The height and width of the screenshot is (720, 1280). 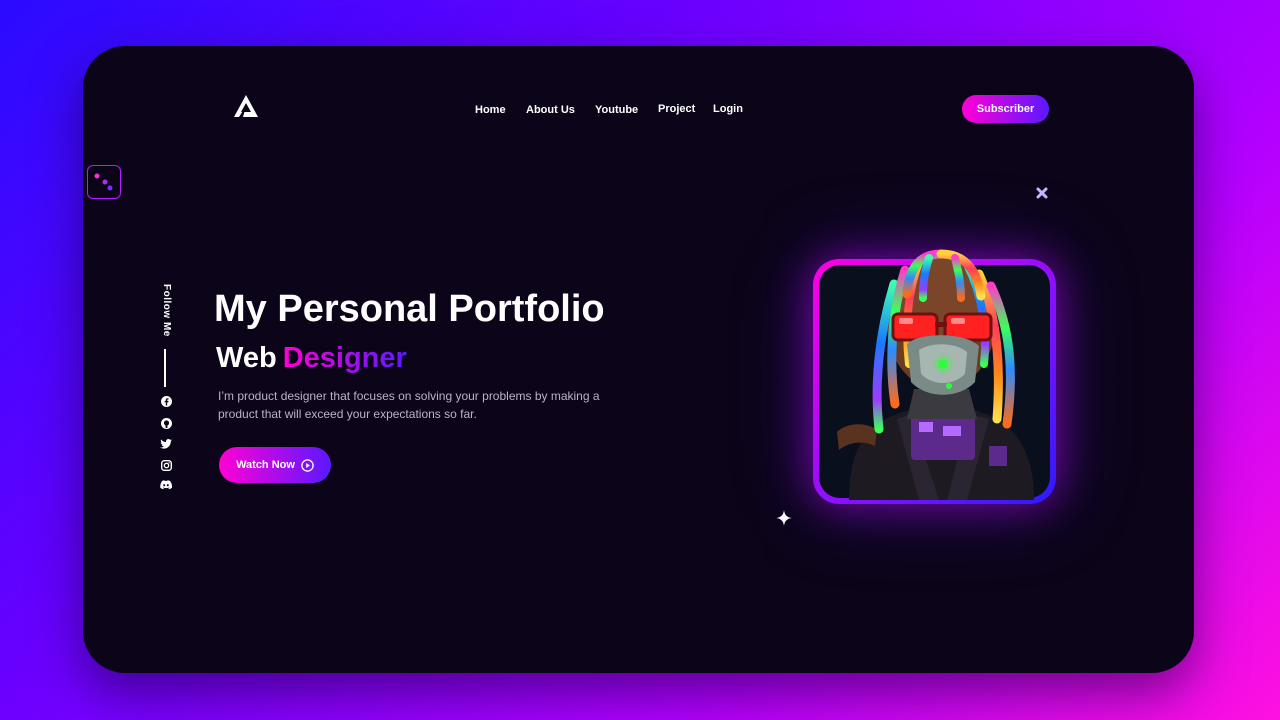 I want to click on instagram-icon, so click(x=166, y=465).